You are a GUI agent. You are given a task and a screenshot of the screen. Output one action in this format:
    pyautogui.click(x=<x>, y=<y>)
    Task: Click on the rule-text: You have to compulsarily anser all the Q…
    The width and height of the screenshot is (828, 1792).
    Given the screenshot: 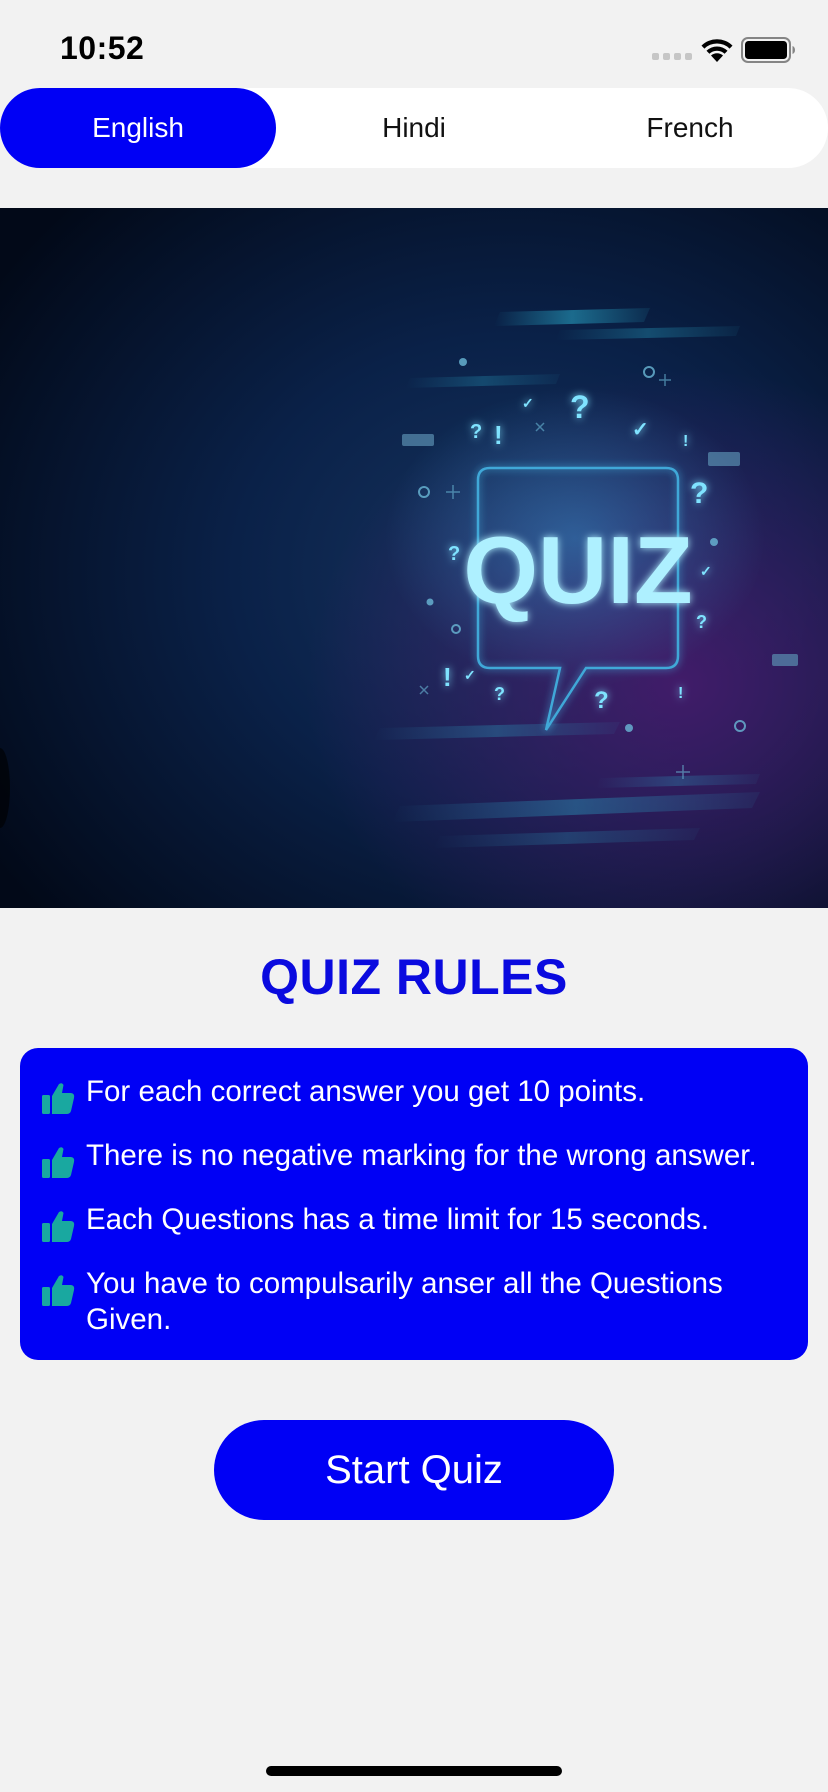 What is the action you would take?
    pyautogui.click(x=404, y=1301)
    